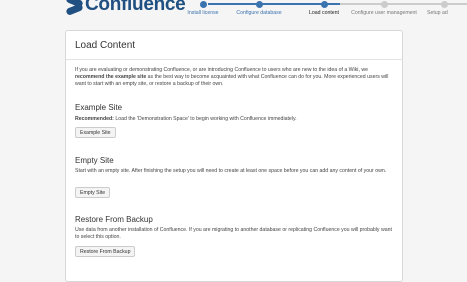 Image resolution: width=467 pixels, height=282 pixels. I want to click on example-site-heading: Example Site, so click(99, 107).